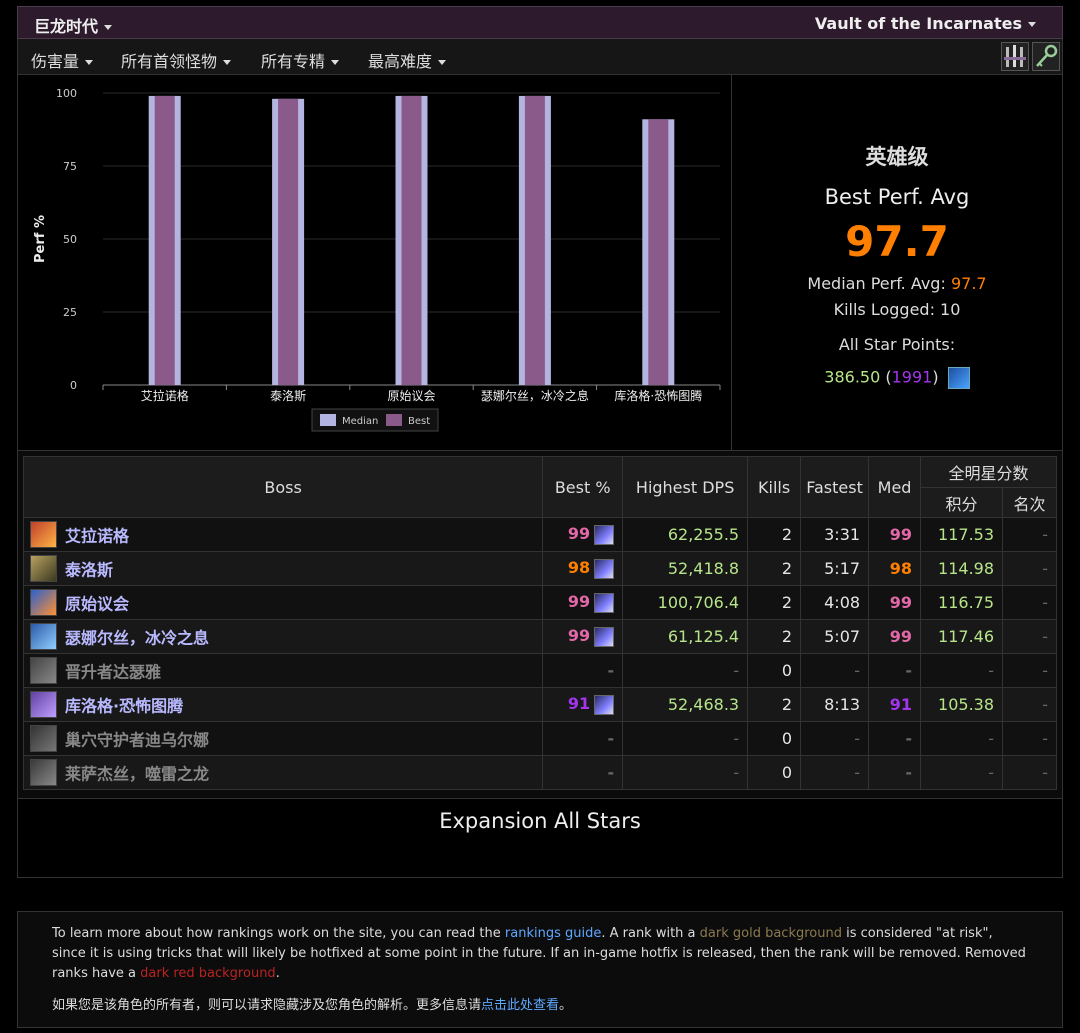  I want to click on median-perf-value: 97.7, so click(968, 283).